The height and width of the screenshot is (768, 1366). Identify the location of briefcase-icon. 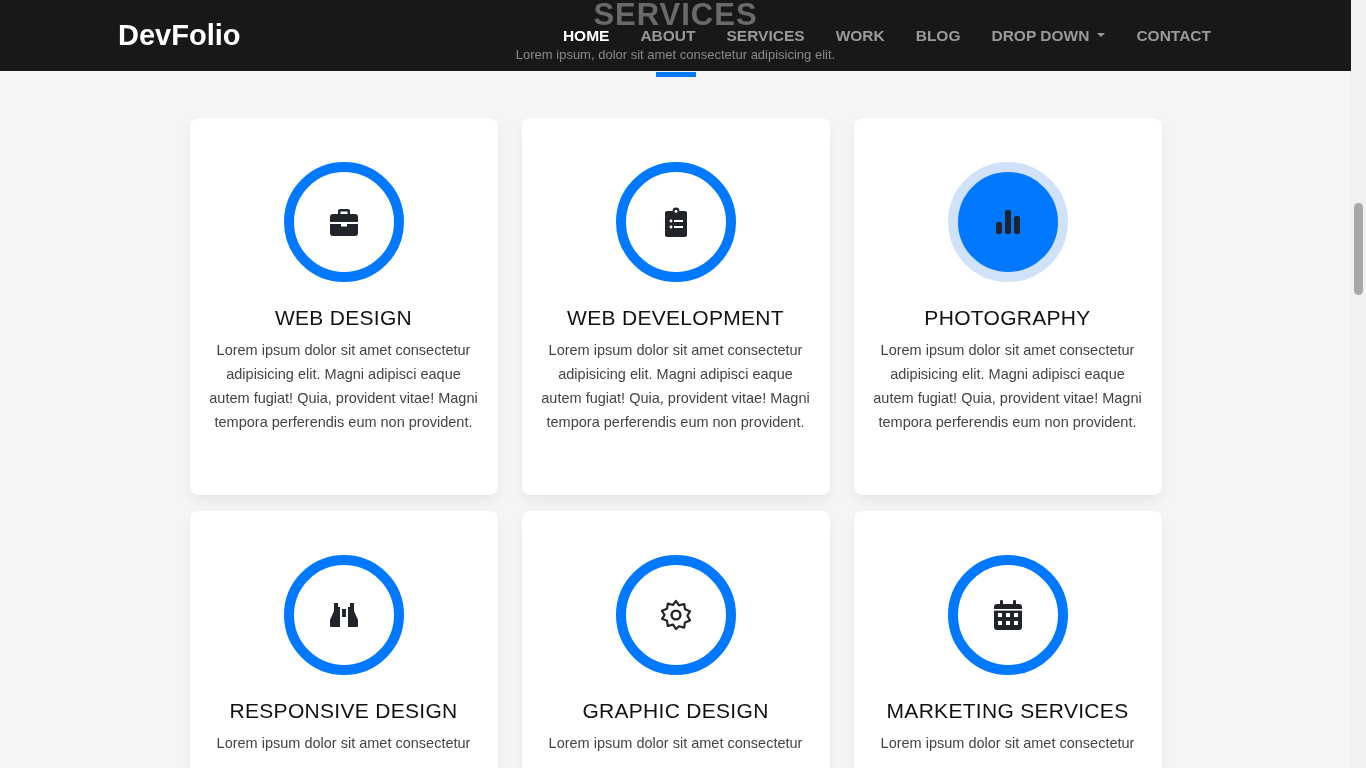
(343, 222).